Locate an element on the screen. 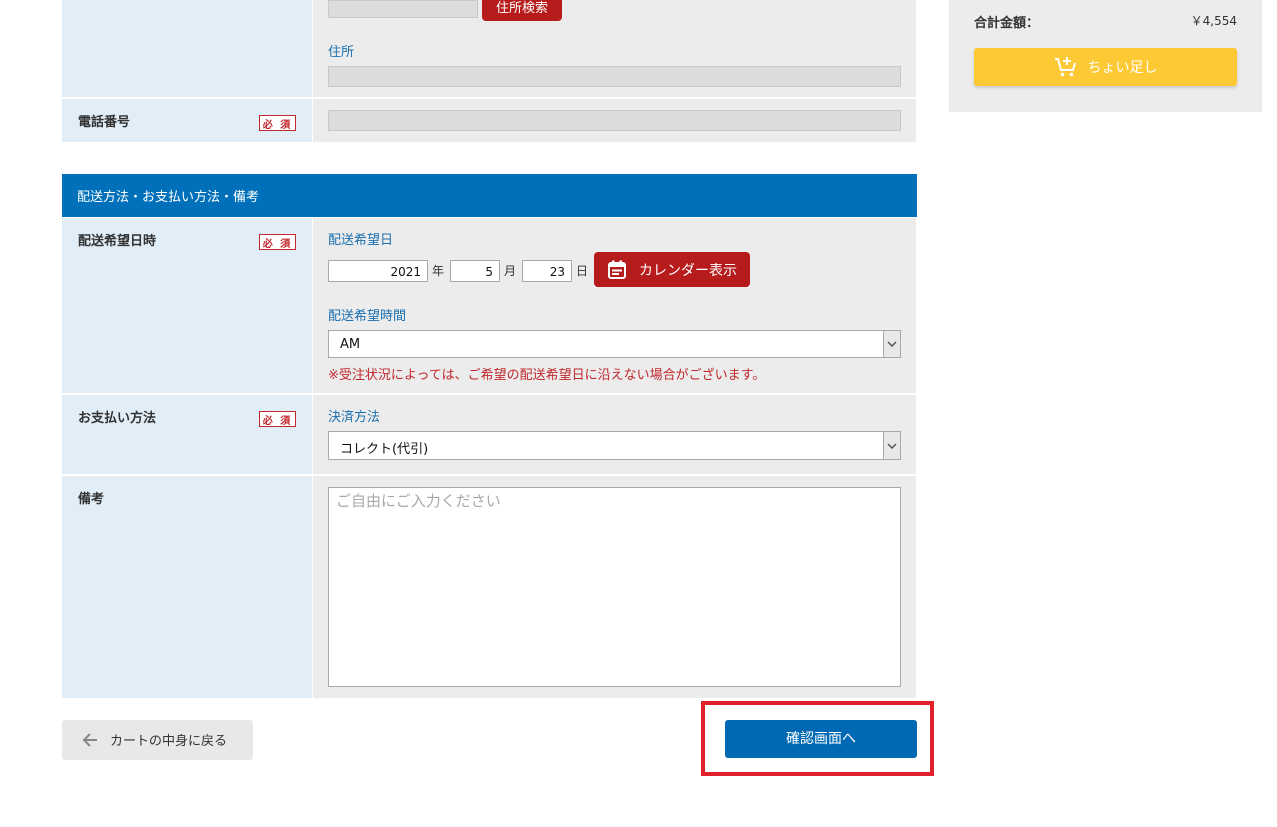 The height and width of the screenshot is (827, 1277). confirm-button: 確認画面へ is located at coordinates (821, 739).